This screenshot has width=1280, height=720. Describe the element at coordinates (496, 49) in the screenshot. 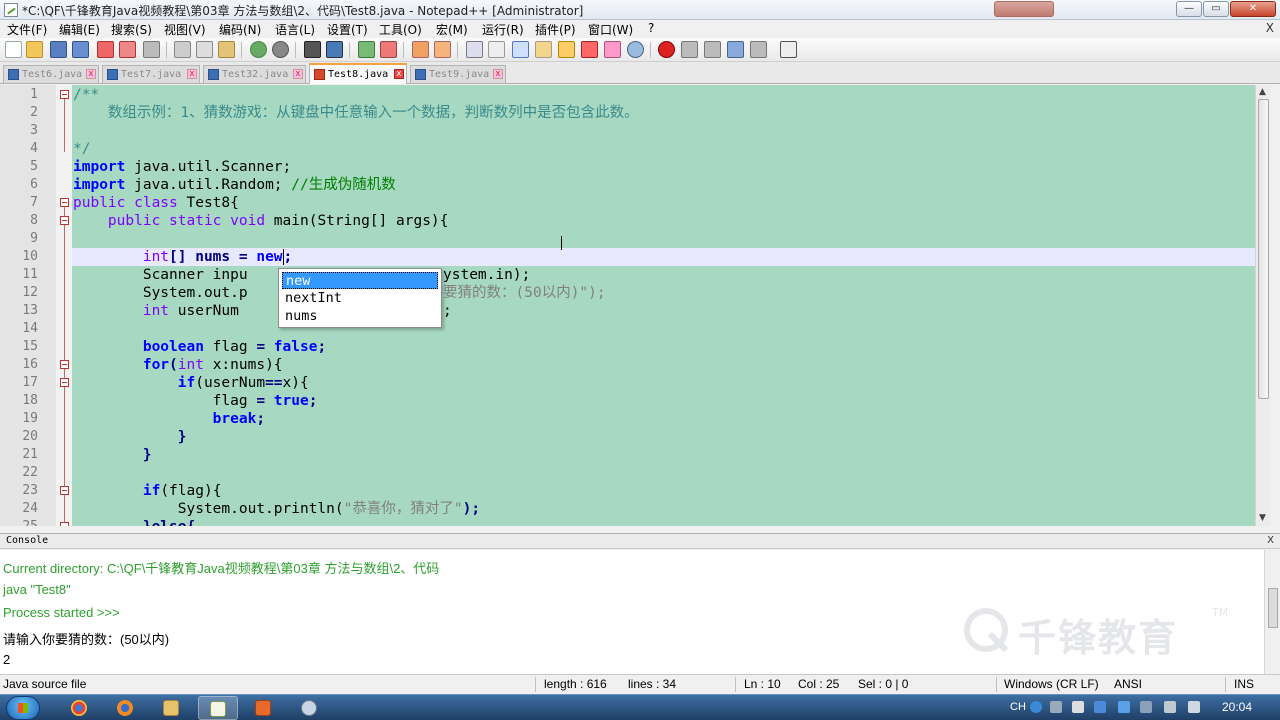

I see `show-all-characters-icon` at that location.